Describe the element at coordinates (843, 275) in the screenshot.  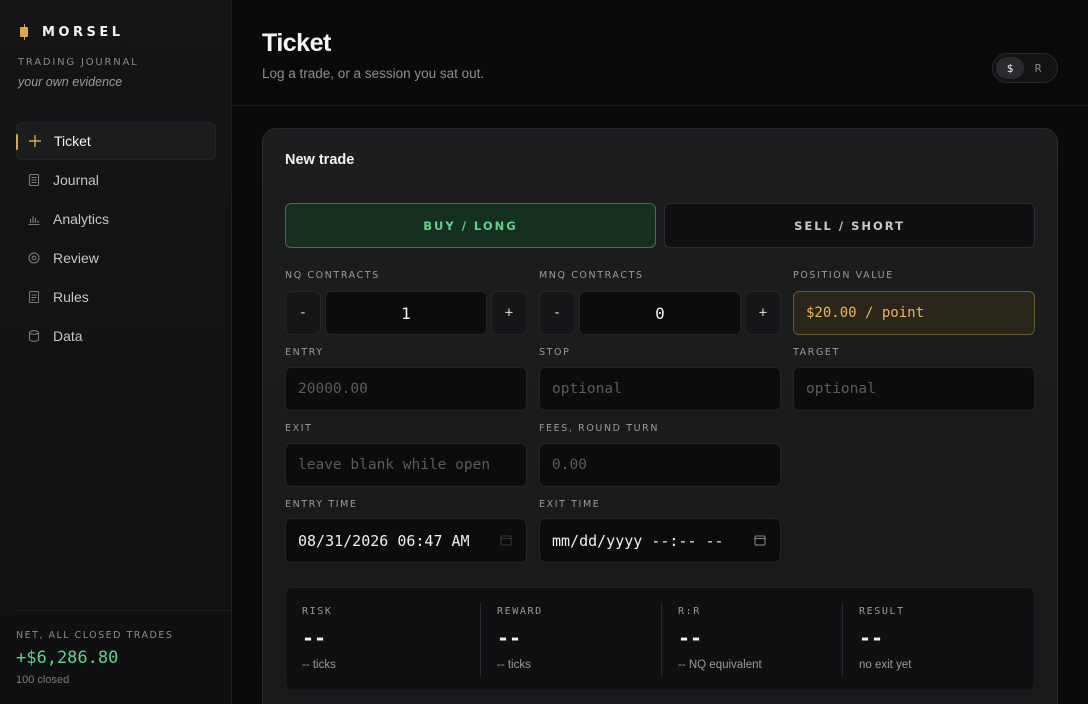
I see `position-value-label: POSITION VALUE` at that location.